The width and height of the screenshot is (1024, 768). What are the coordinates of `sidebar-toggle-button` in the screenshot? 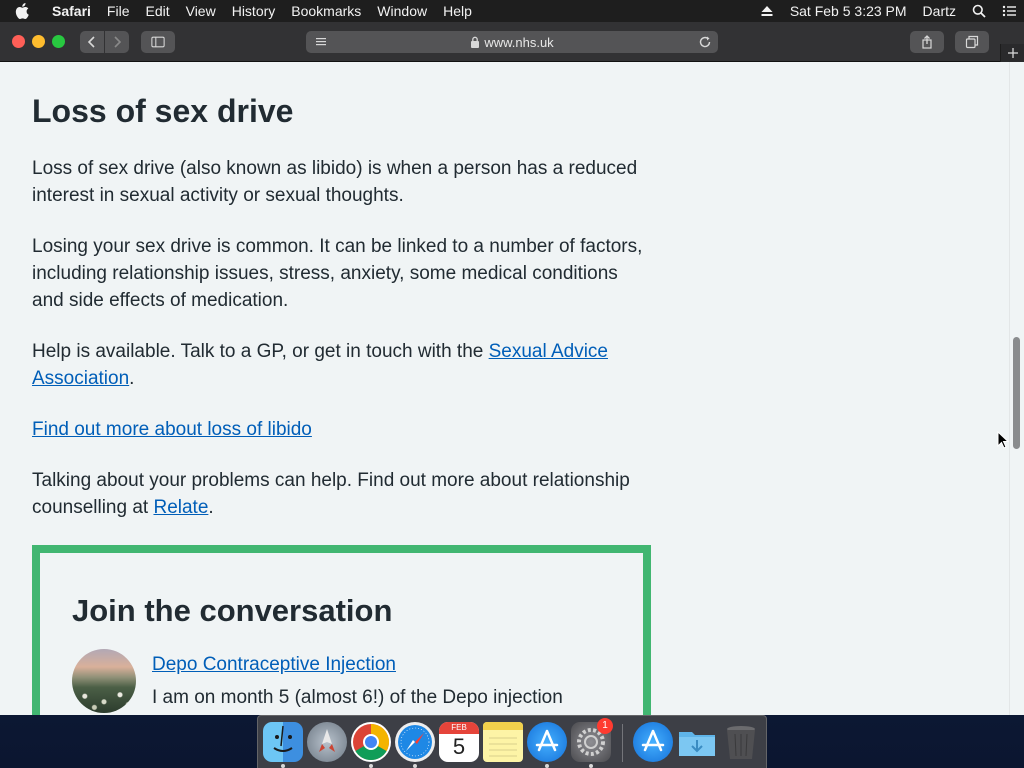 It's located at (158, 42).